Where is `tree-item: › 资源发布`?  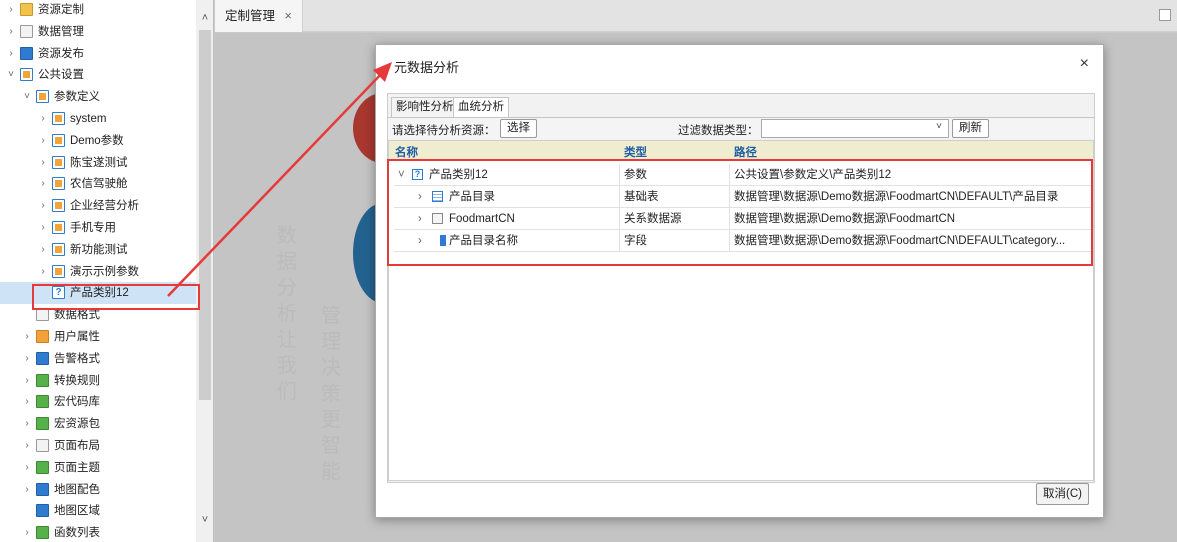
tree-item: › 资源发布 is located at coordinates (98, 54).